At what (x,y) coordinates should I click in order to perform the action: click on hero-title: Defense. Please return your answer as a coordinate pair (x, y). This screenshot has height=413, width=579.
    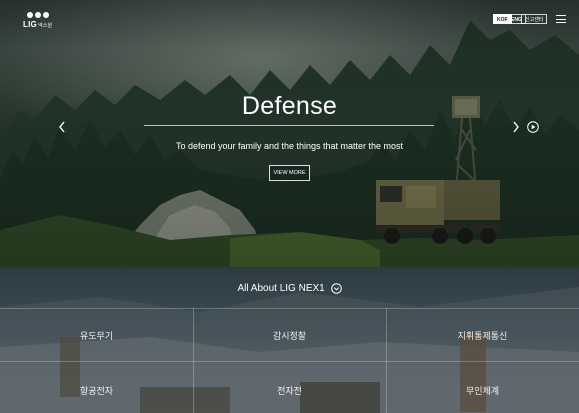
    Looking at the image, I should click on (289, 106).